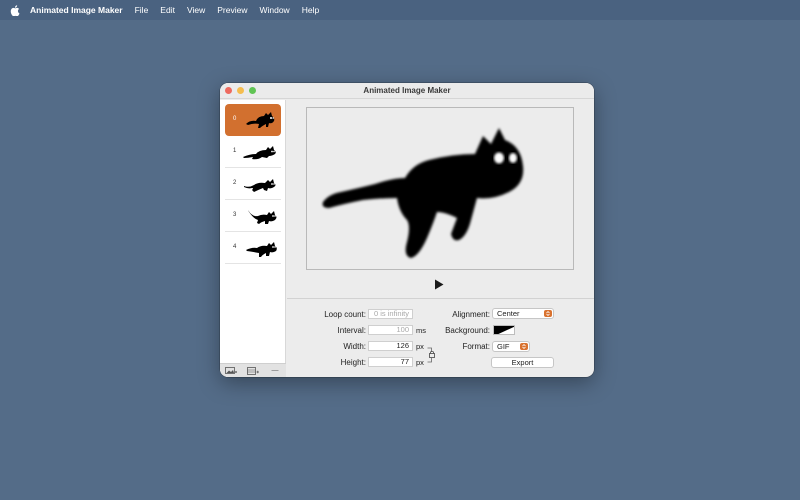 This screenshot has height=500, width=800. I want to click on frame-item: 4, so click(253, 248).